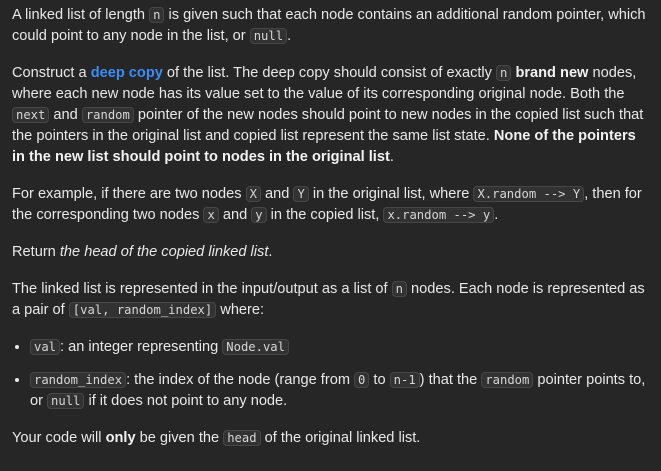 The height and width of the screenshot is (471, 661). I want to click on text: if it does not point to any node., so click(186, 401).